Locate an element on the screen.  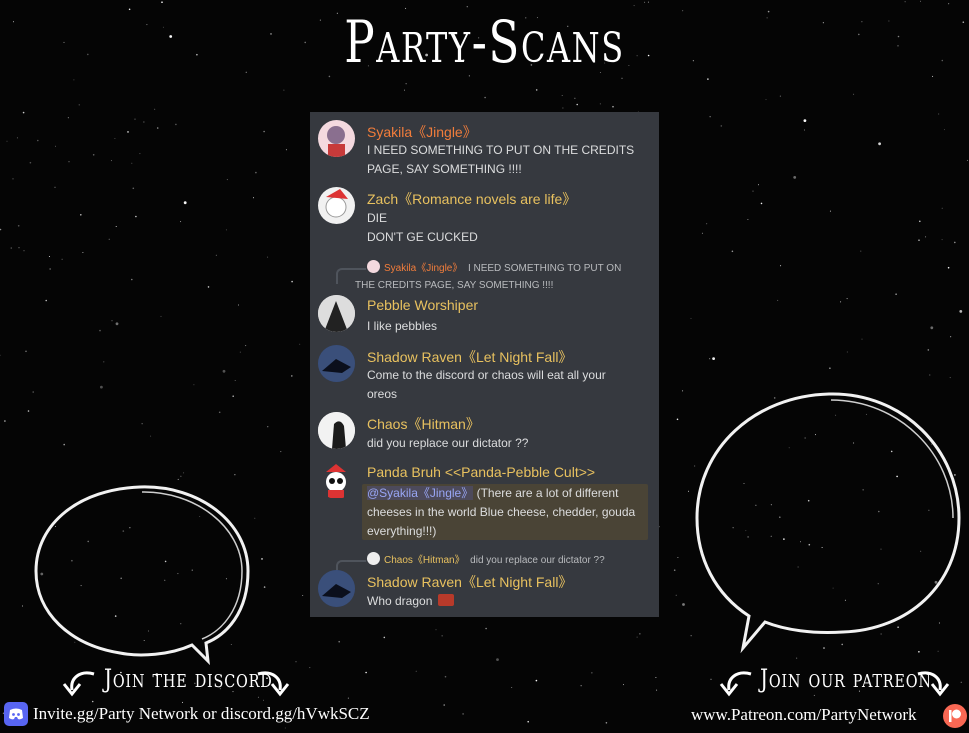
discord-icon is located at coordinates (16, 714).